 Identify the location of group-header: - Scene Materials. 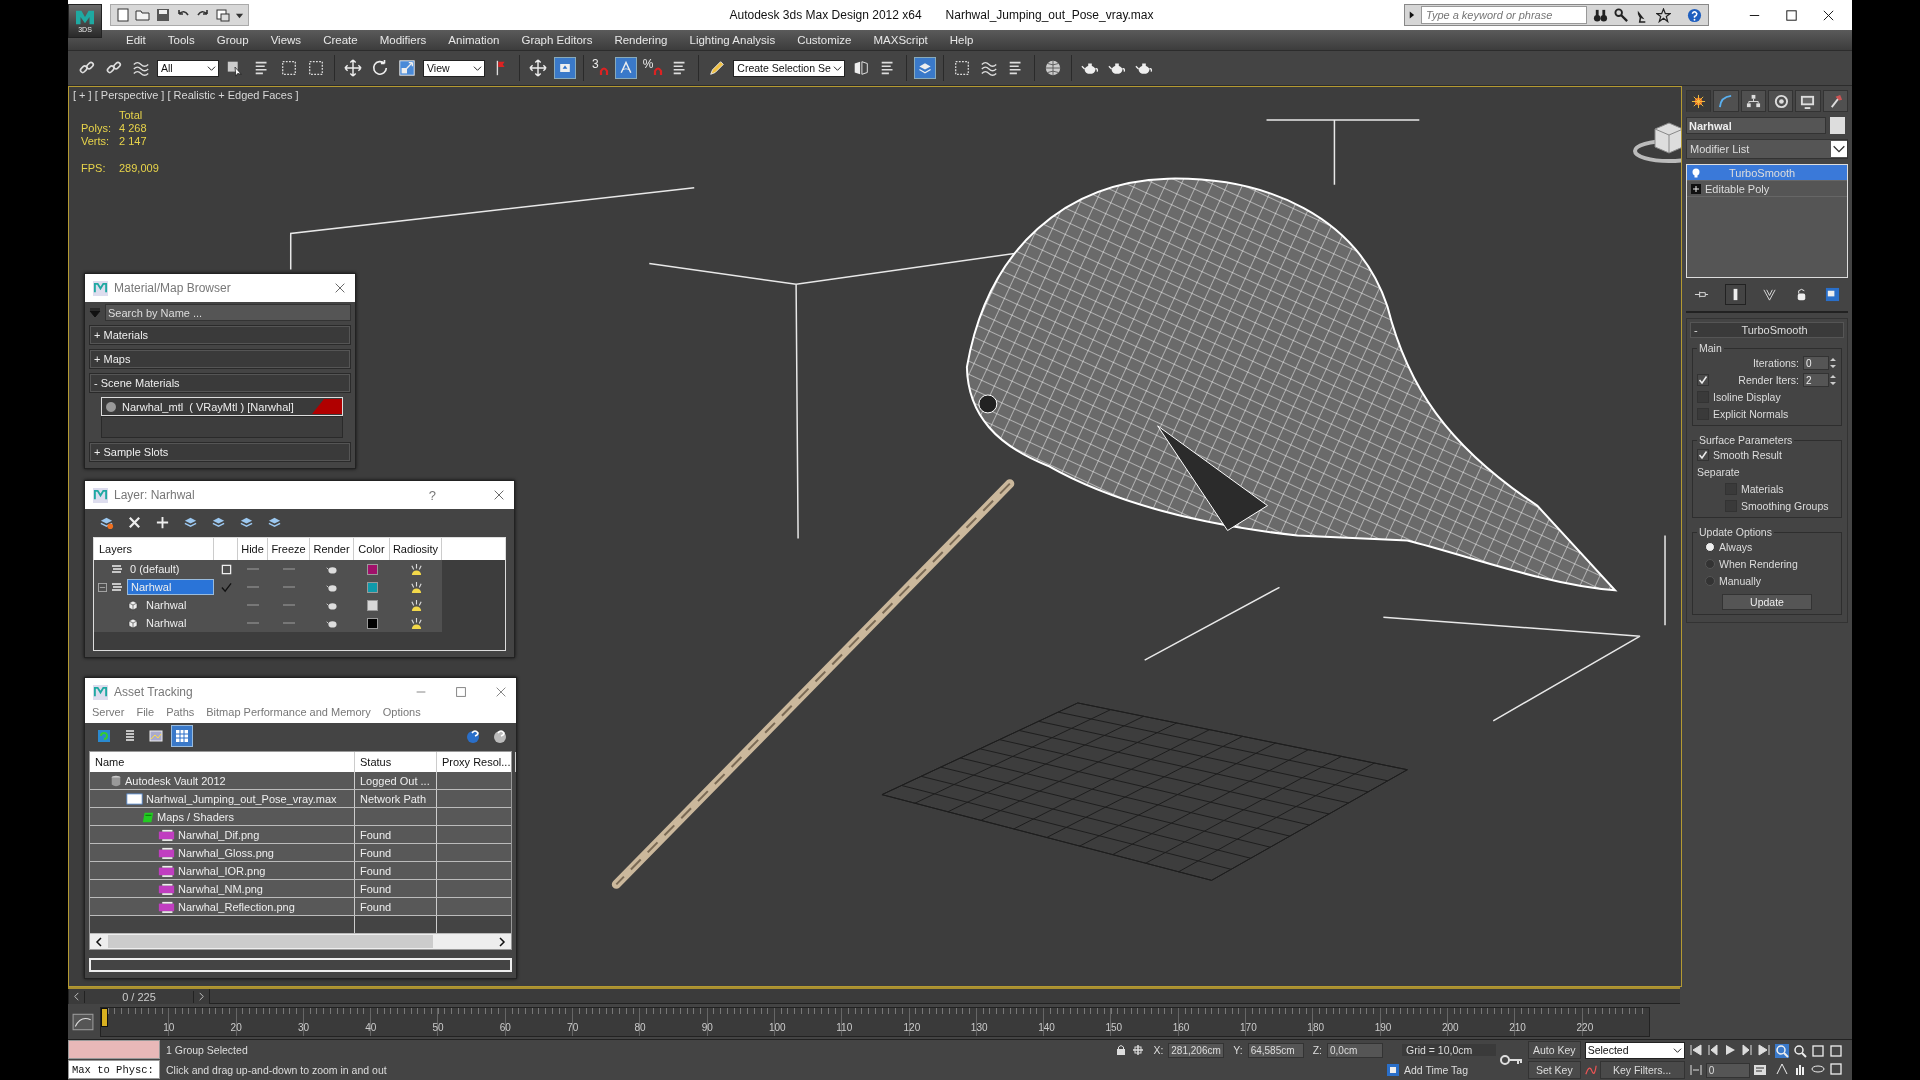
(220, 383).